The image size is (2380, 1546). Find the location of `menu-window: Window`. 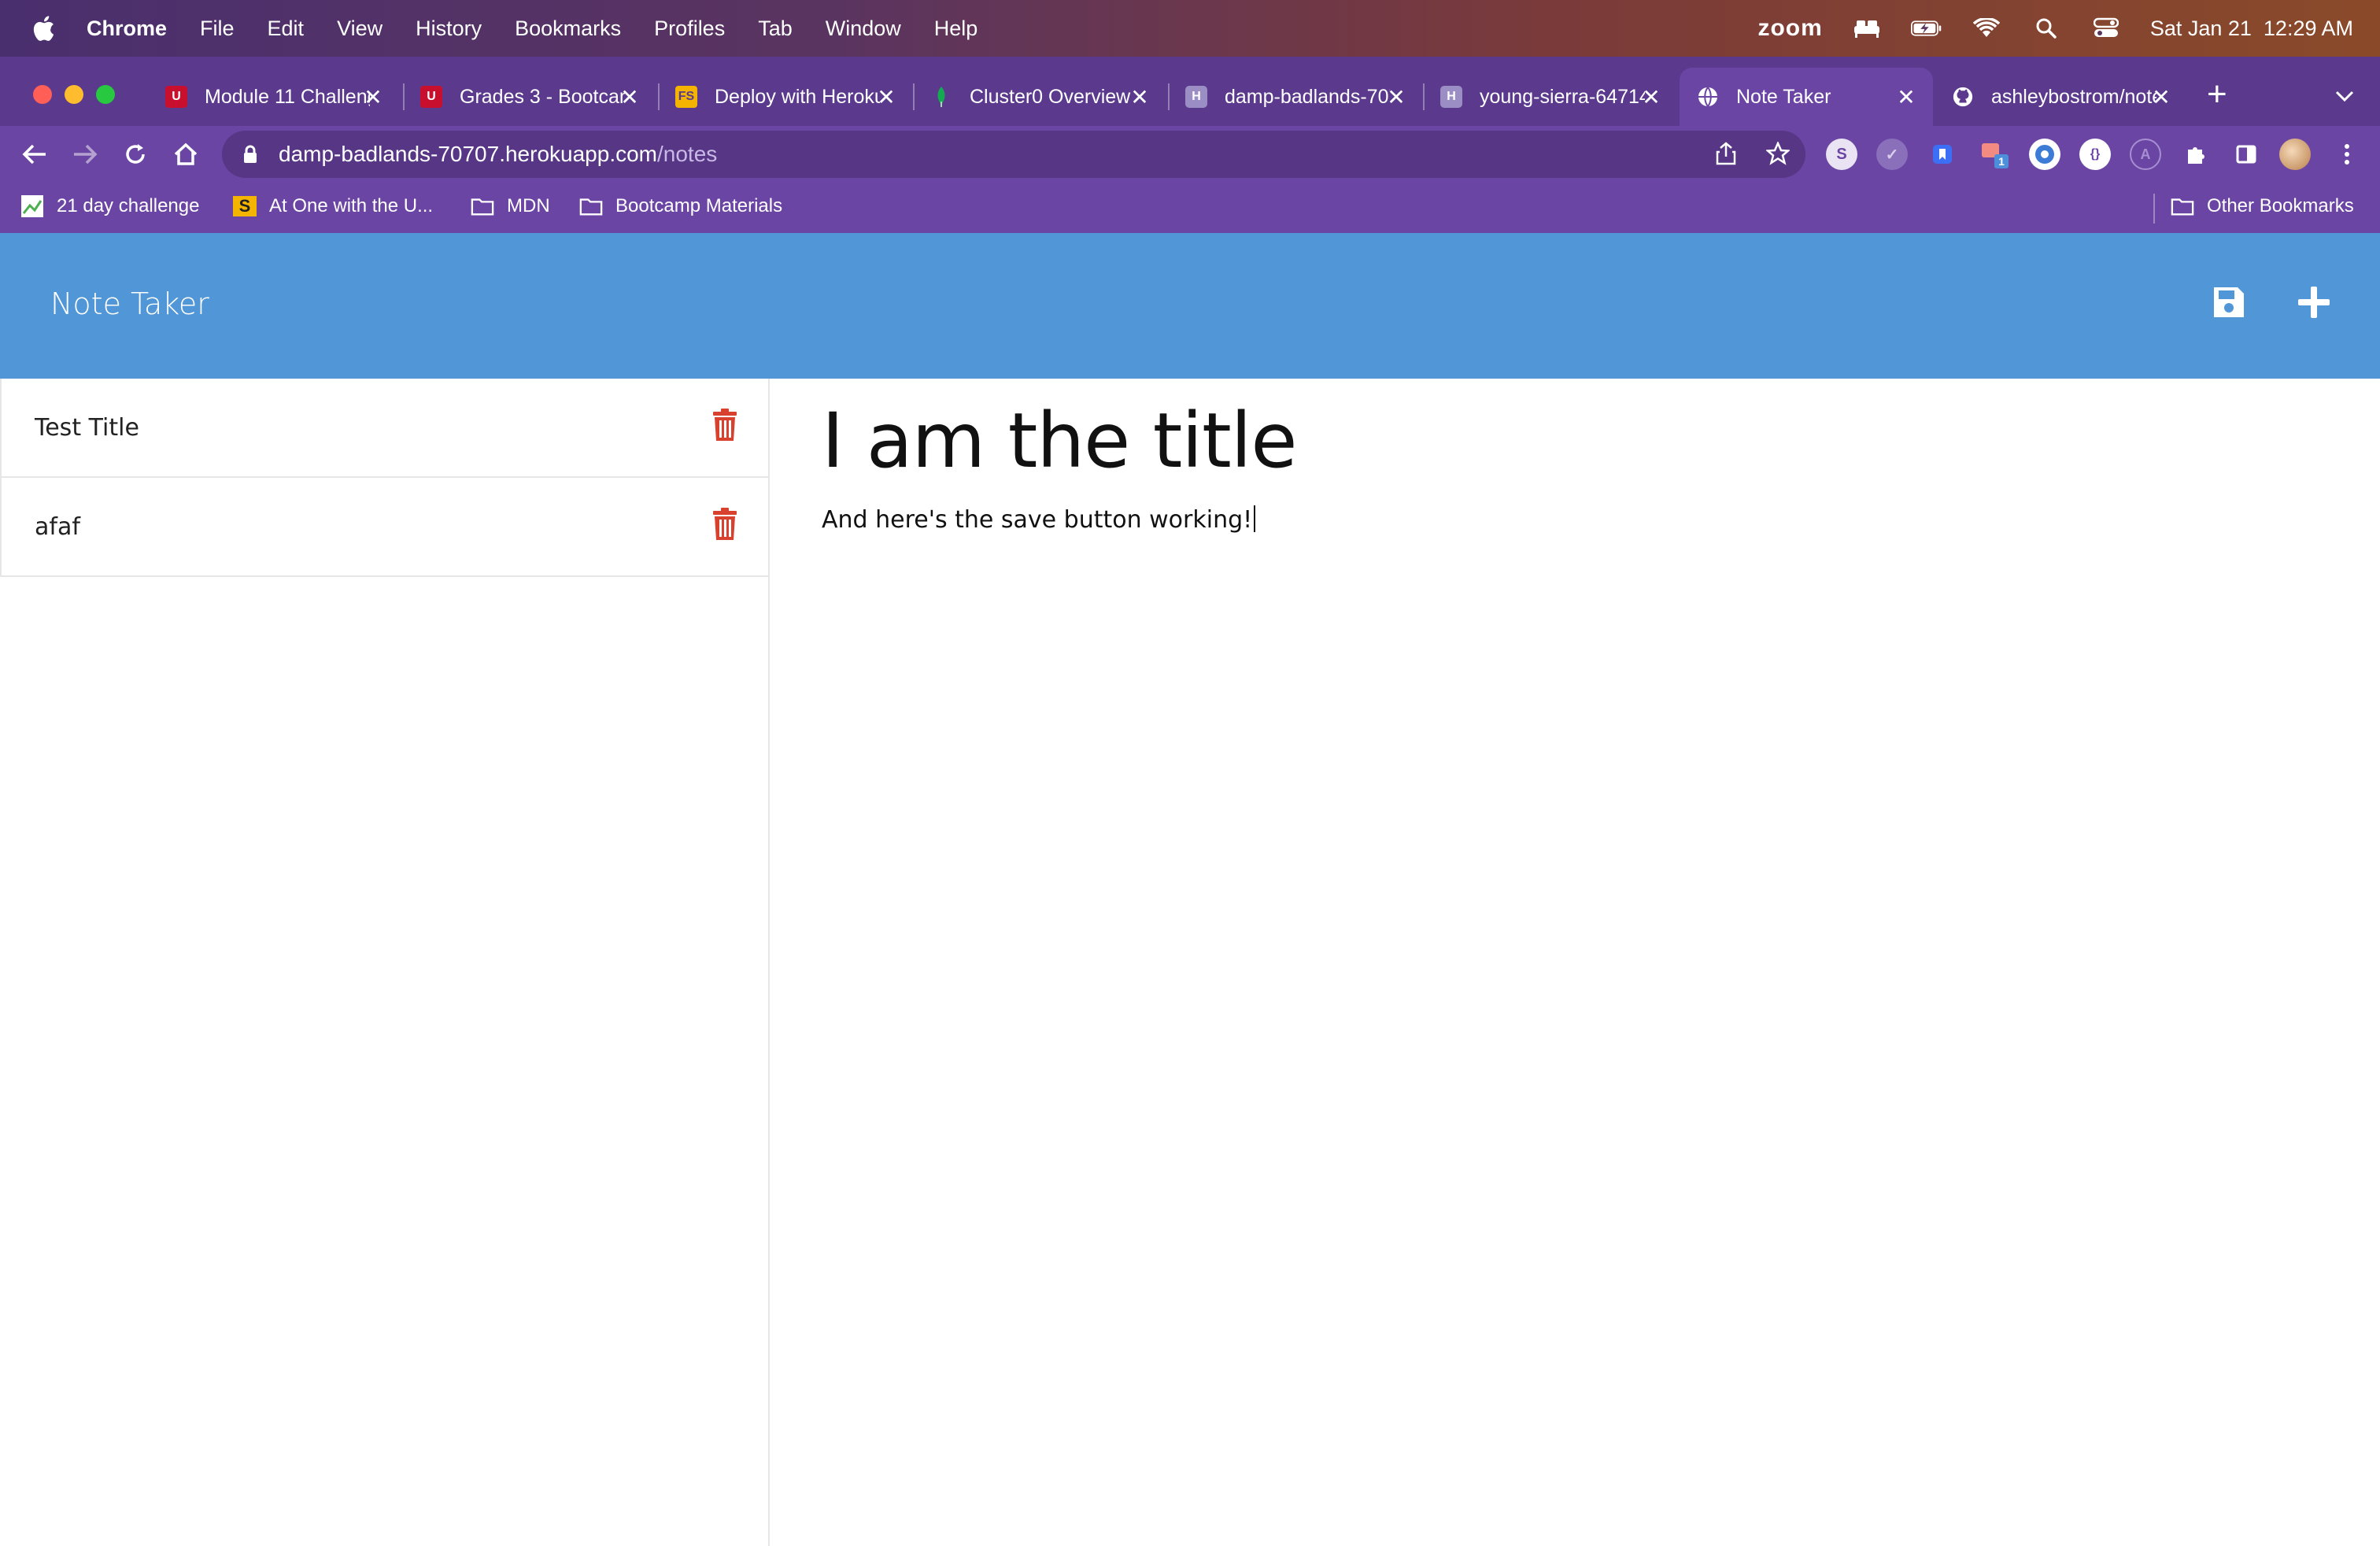

menu-window: Window is located at coordinates (863, 29).